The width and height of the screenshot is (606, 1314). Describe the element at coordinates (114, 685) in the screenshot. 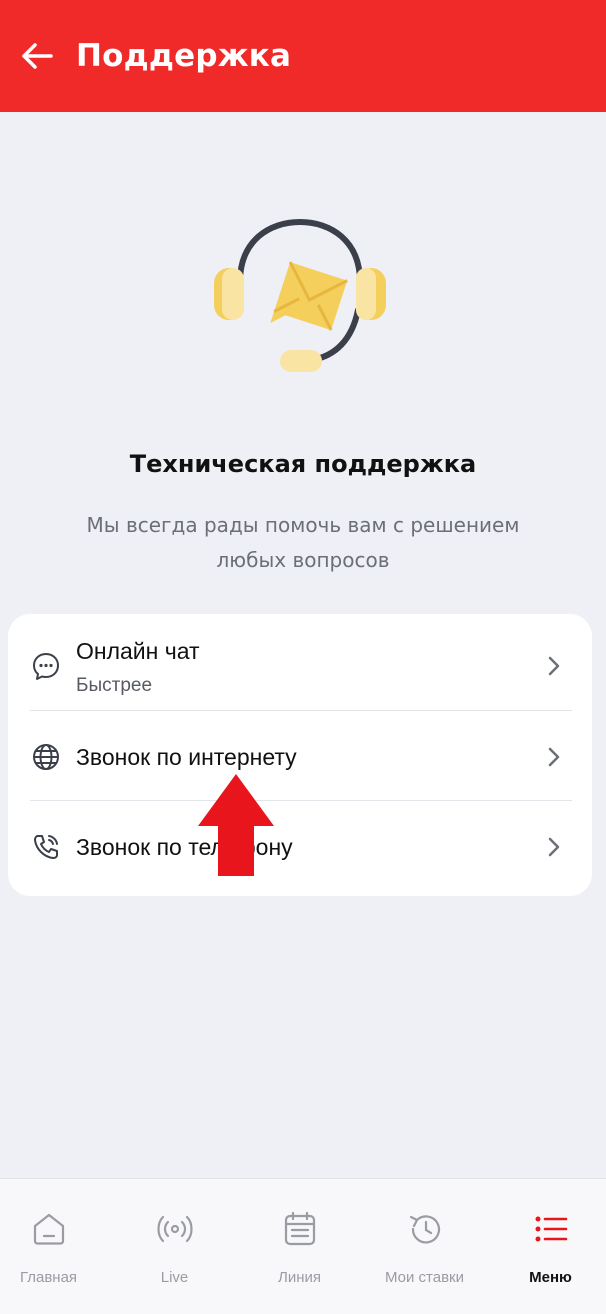

I see `option-sublabel: Быстрее` at that location.